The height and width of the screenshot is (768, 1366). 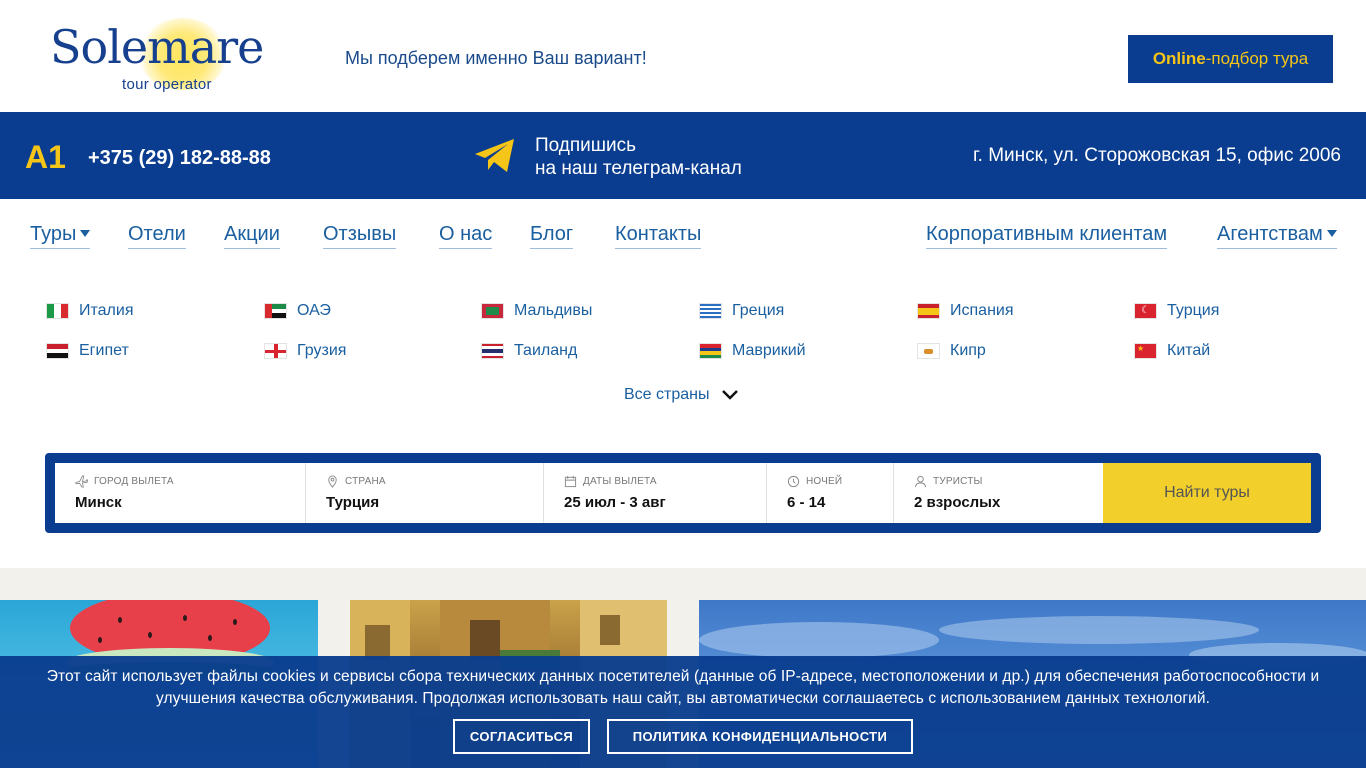 What do you see at coordinates (658, 236) in the screenshot?
I see `nav-item-contacts: Контакты` at bounding box center [658, 236].